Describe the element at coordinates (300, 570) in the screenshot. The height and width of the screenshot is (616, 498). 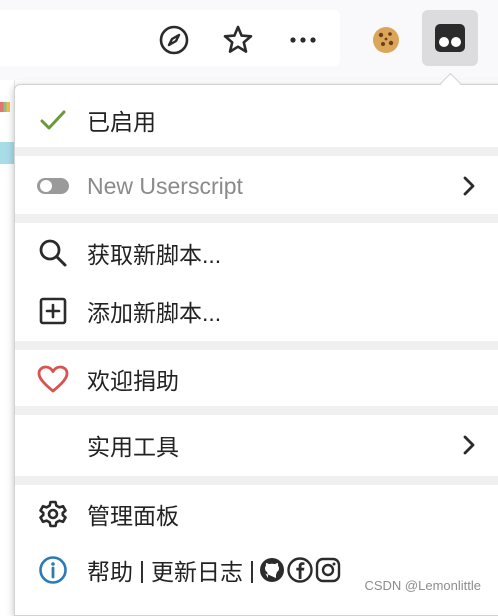
I see `facebook-icon` at that location.